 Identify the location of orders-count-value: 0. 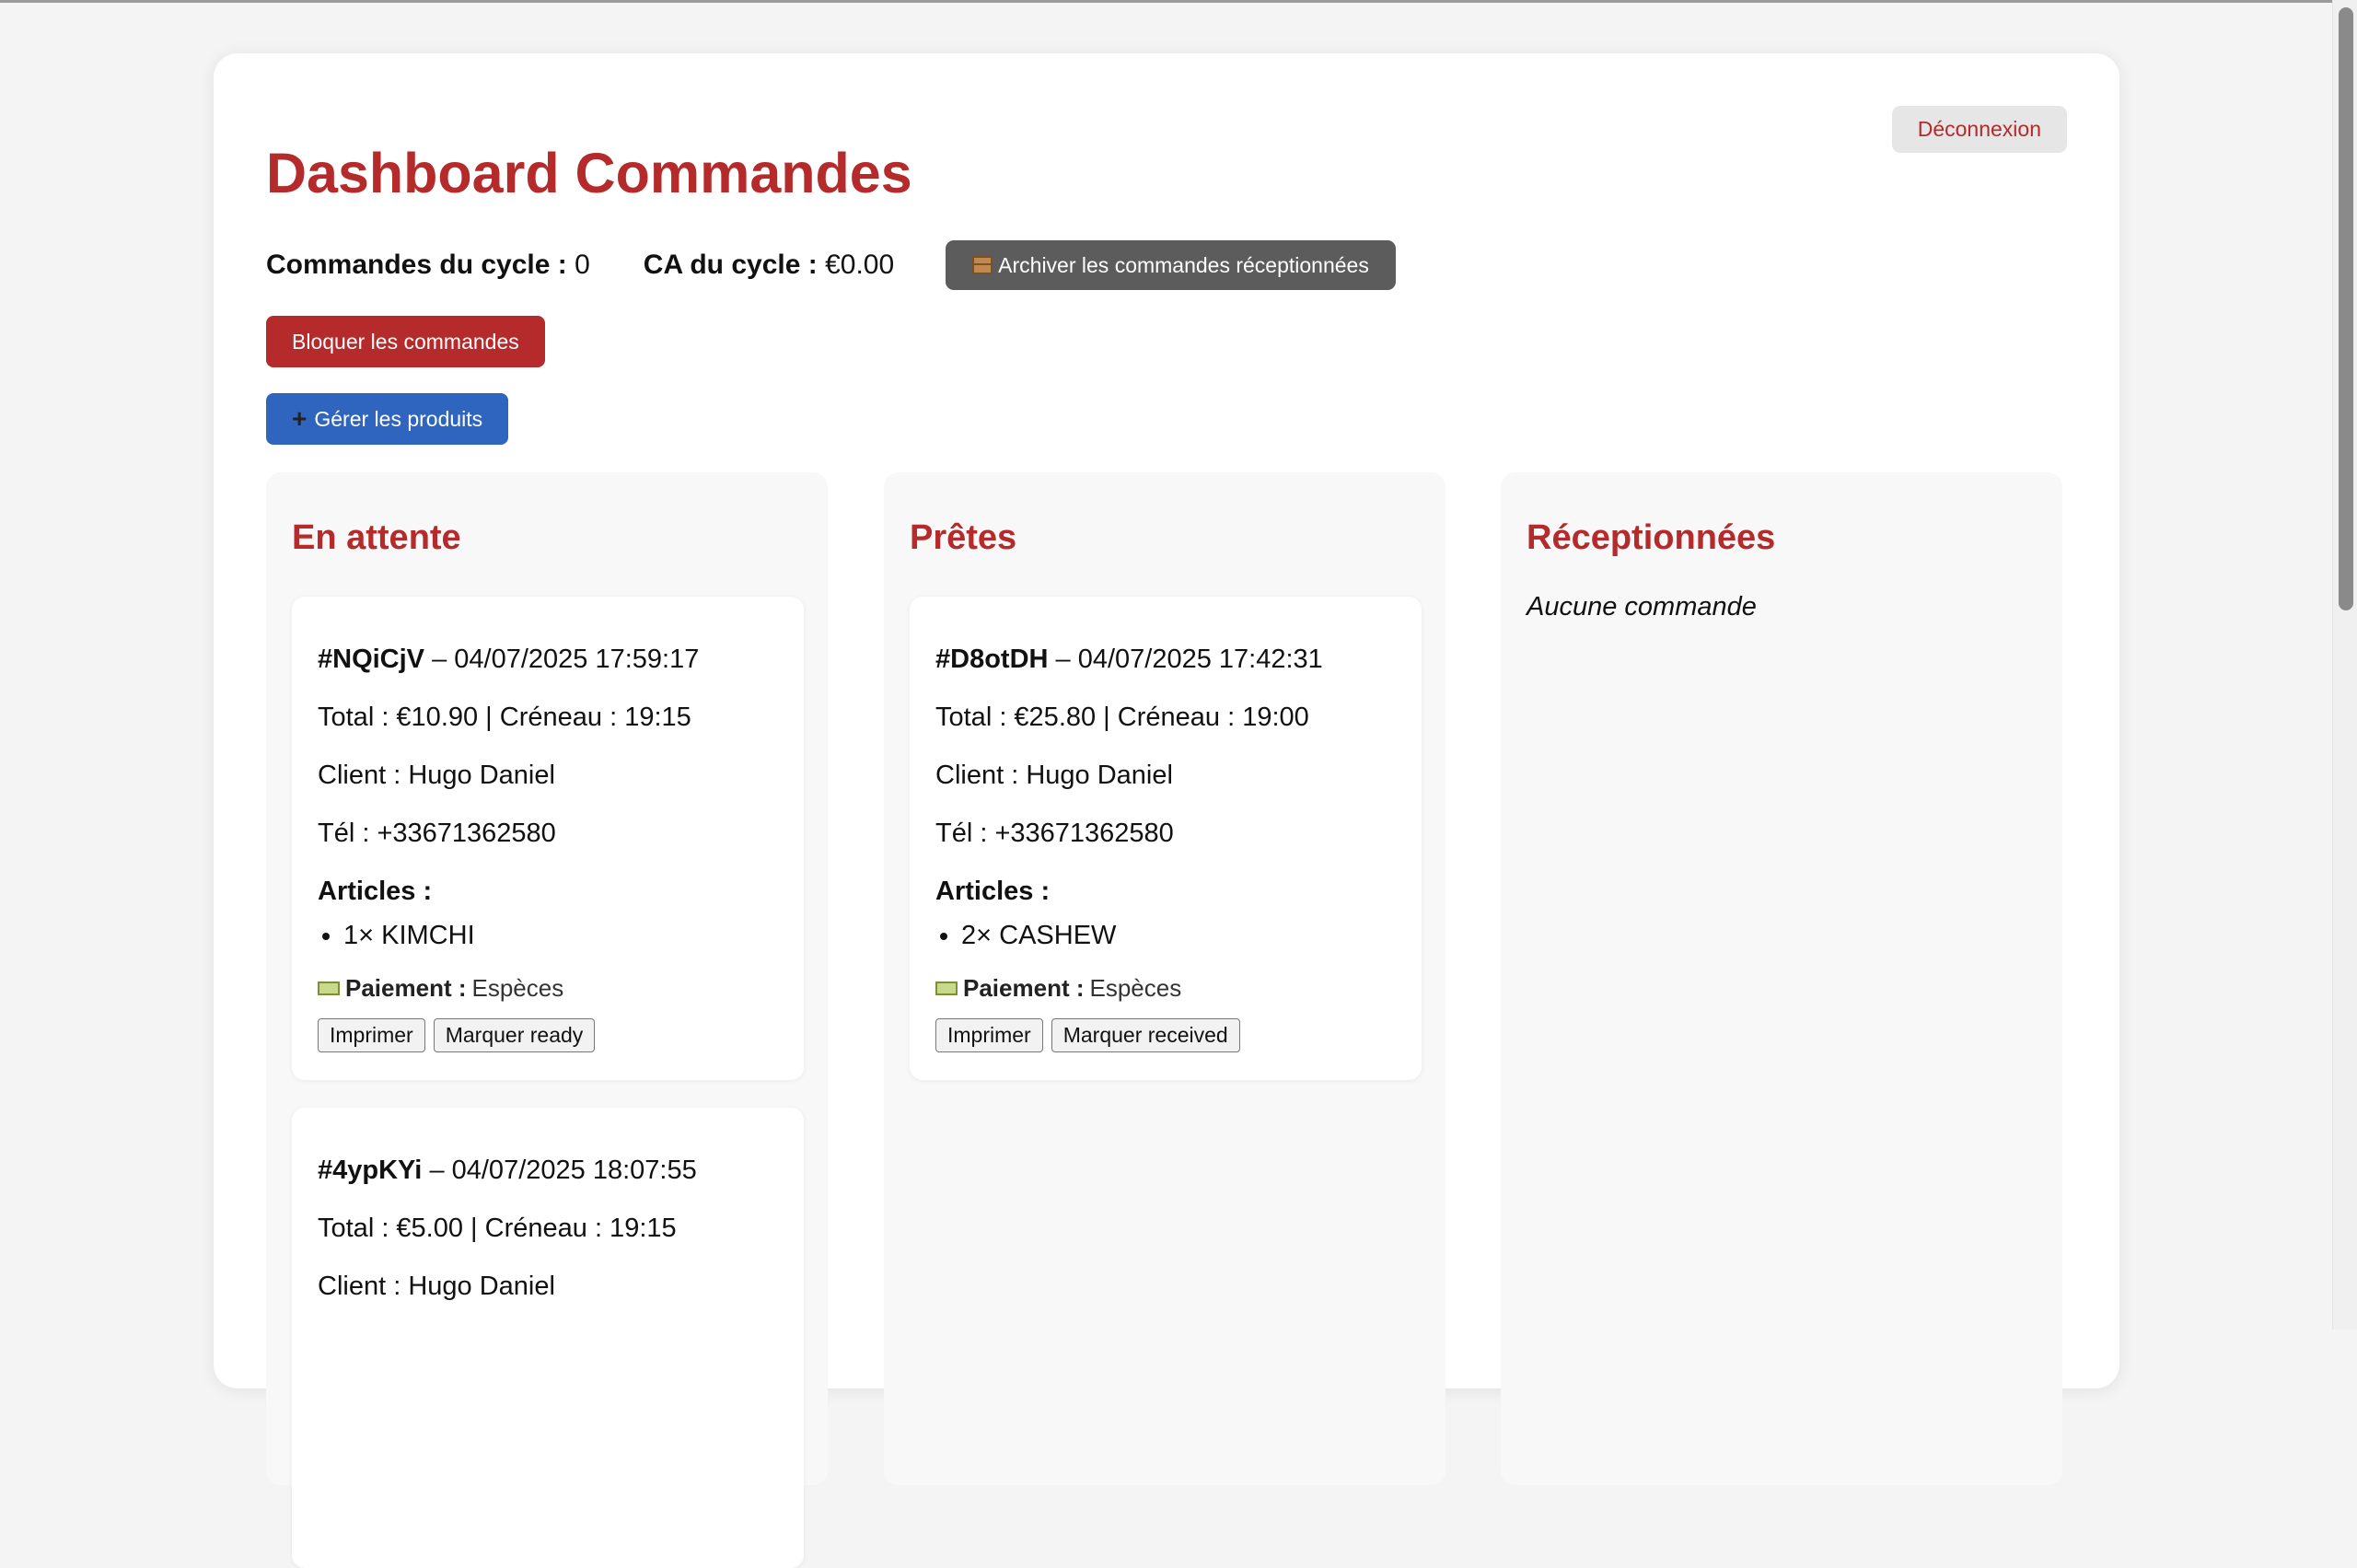
(582, 265).